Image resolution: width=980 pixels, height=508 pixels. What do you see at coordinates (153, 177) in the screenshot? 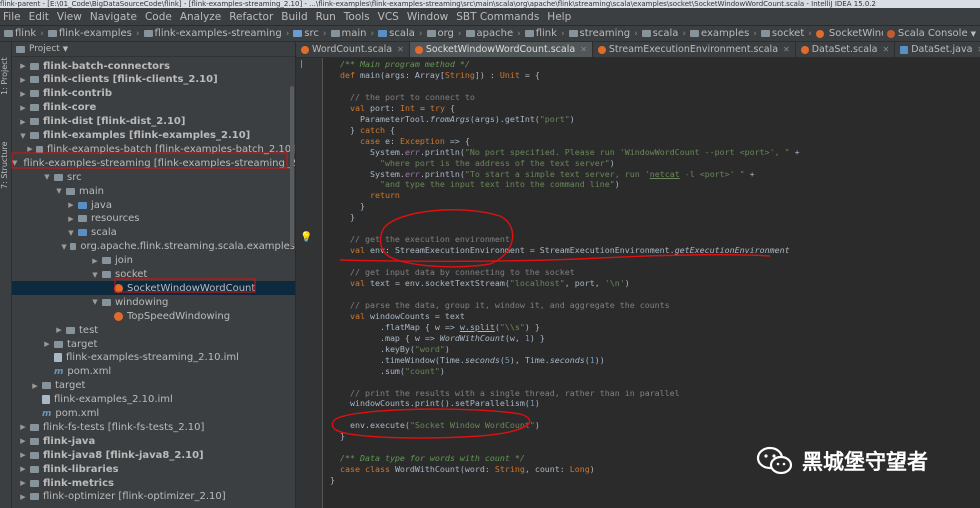
I see `tree-item: ▼ src` at bounding box center [153, 177].